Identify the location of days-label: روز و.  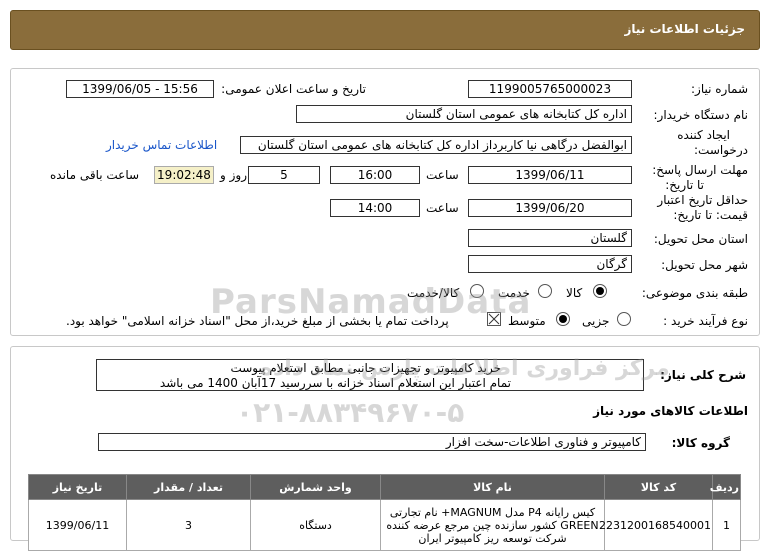
(233, 175).